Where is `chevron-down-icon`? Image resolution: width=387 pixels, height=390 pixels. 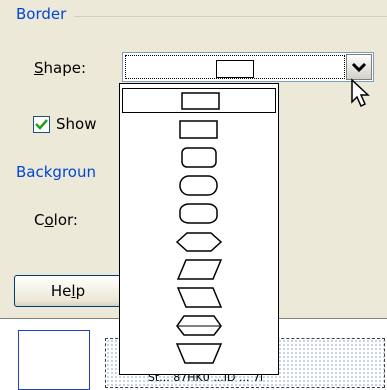
chevron-down-icon is located at coordinates (359, 67).